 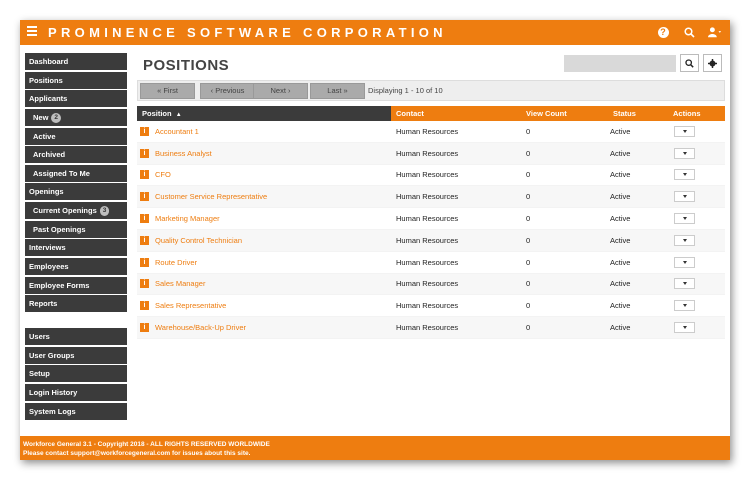 I want to click on cell-position: i Sales Manager, so click(x=264, y=284).